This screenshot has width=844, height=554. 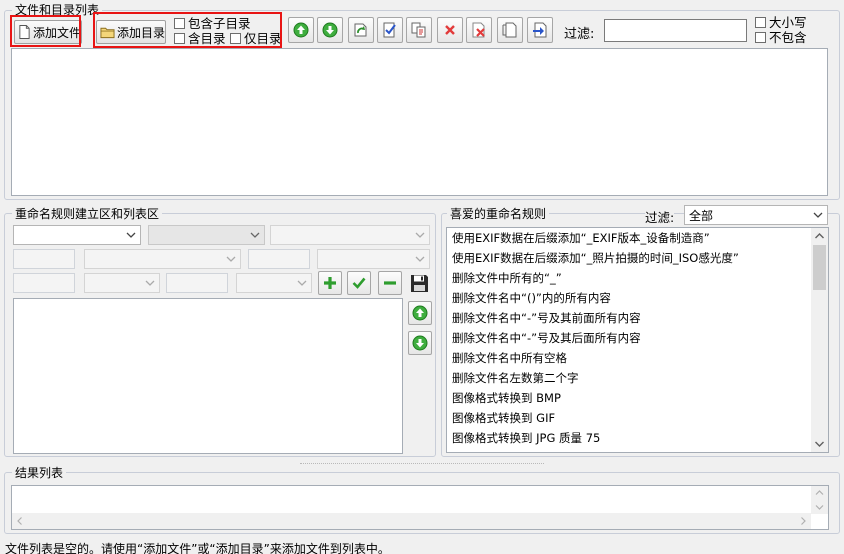 What do you see at coordinates (235, 38) in the screenshot?
I see `dirs-only-box` at bounding box center [235, 38].